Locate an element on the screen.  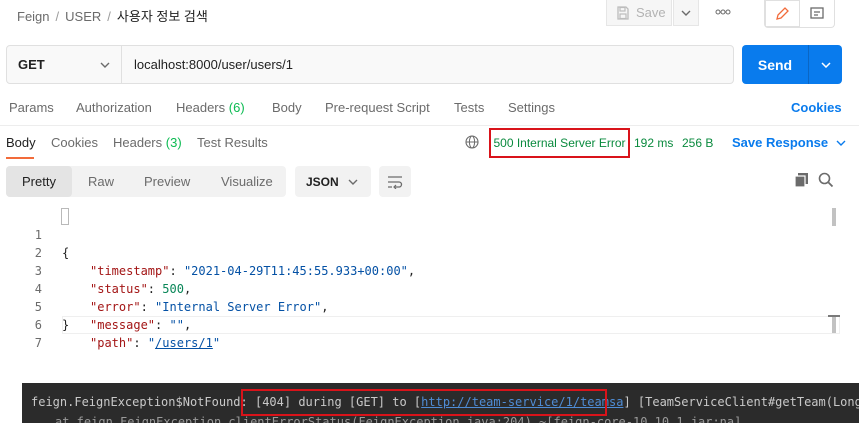
tab-authorization: Authorization is located at coordinates (114, 107).